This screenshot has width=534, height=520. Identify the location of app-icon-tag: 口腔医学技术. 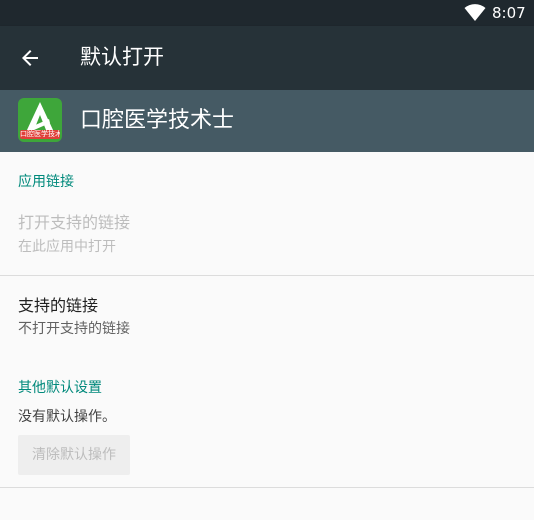
(40, 134).